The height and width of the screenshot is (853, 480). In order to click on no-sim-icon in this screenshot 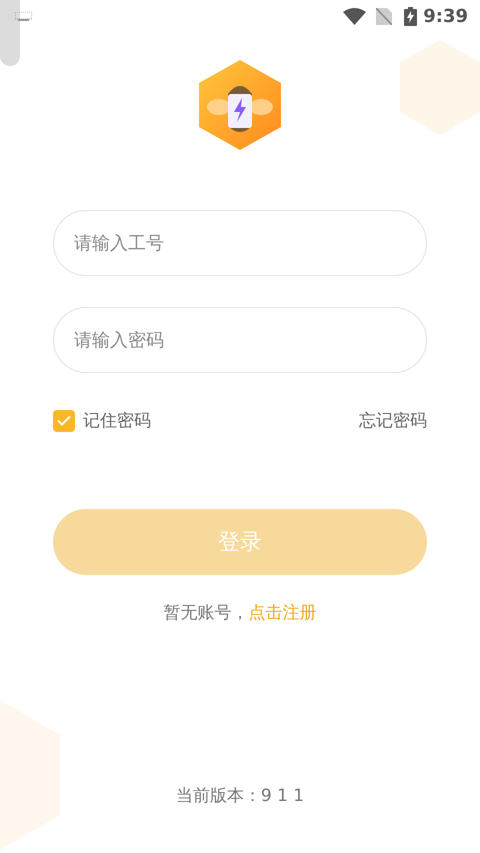, I will do `click(384, 16)`.